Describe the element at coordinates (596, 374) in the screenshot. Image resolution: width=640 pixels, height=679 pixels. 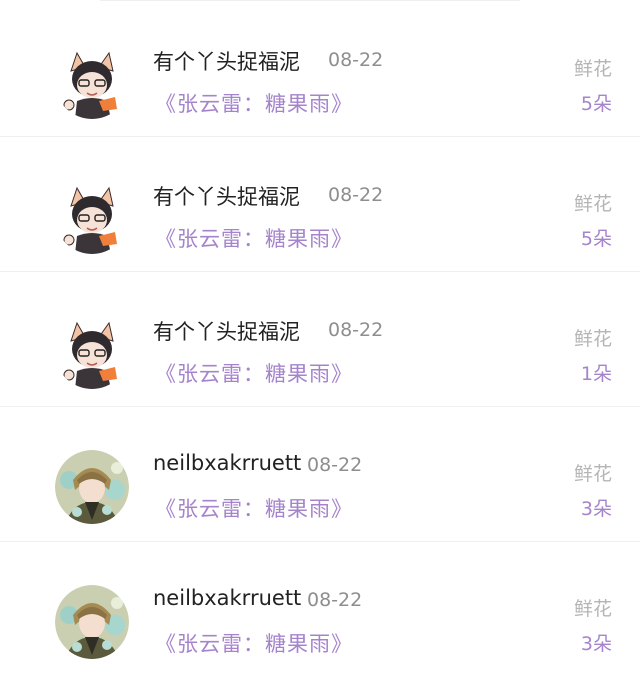
I see `gift-count: 1朵` at that location.